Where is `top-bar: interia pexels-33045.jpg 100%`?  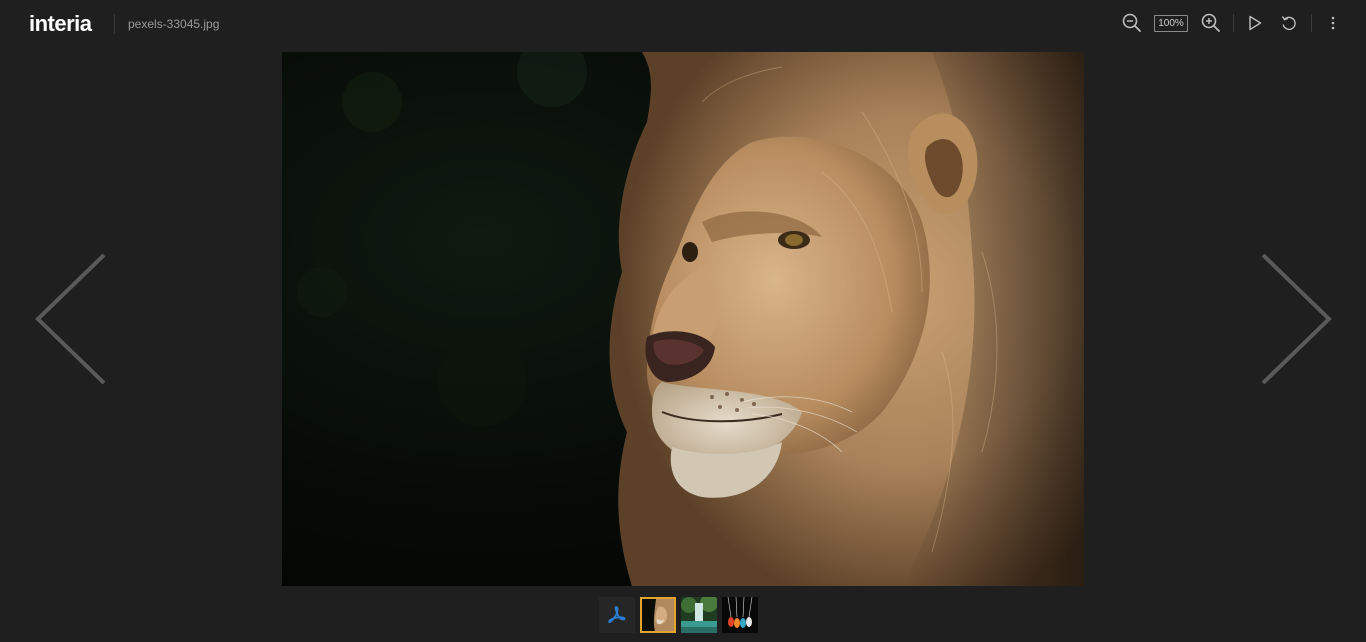
top-bar: interia pexels-33045.jpg 100% is located at coordinates (683, 24).